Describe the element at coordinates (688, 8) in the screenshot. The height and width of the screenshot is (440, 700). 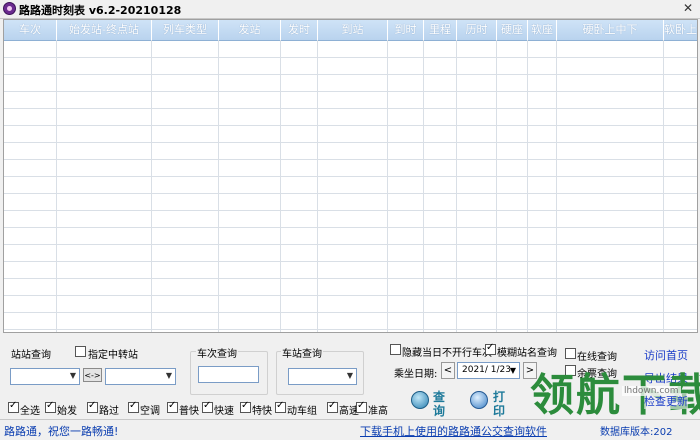
I see `close-button: ✕` at that location.